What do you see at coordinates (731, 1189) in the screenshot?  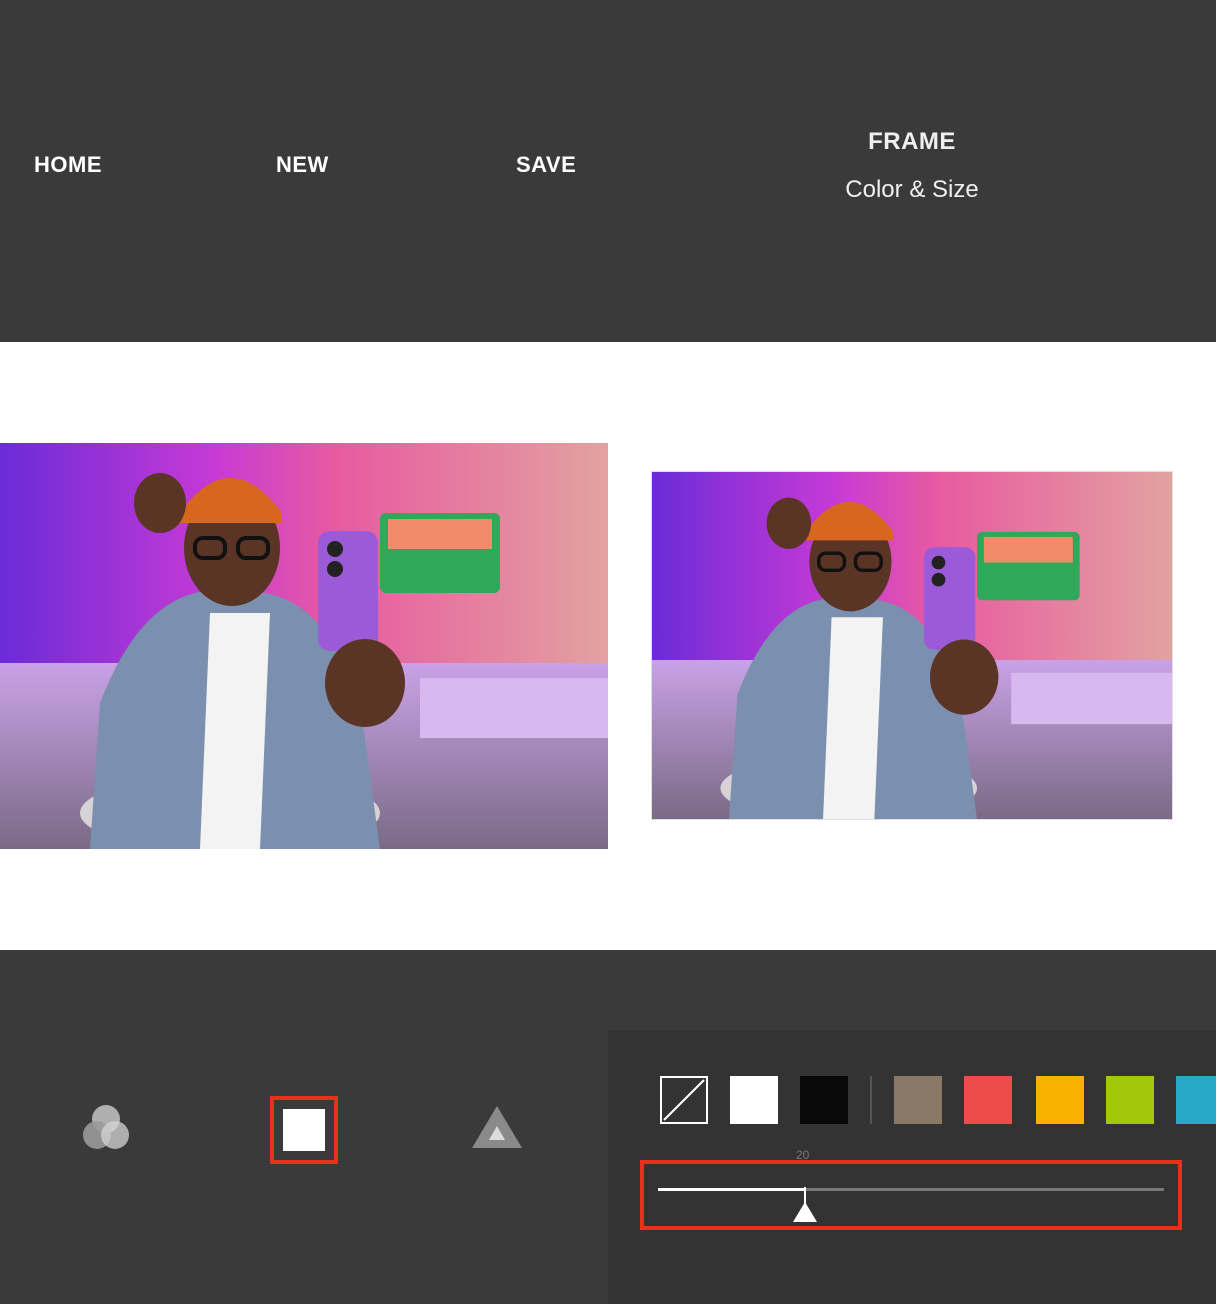 I see `slider-fill` at bounding box center [731, 1189].